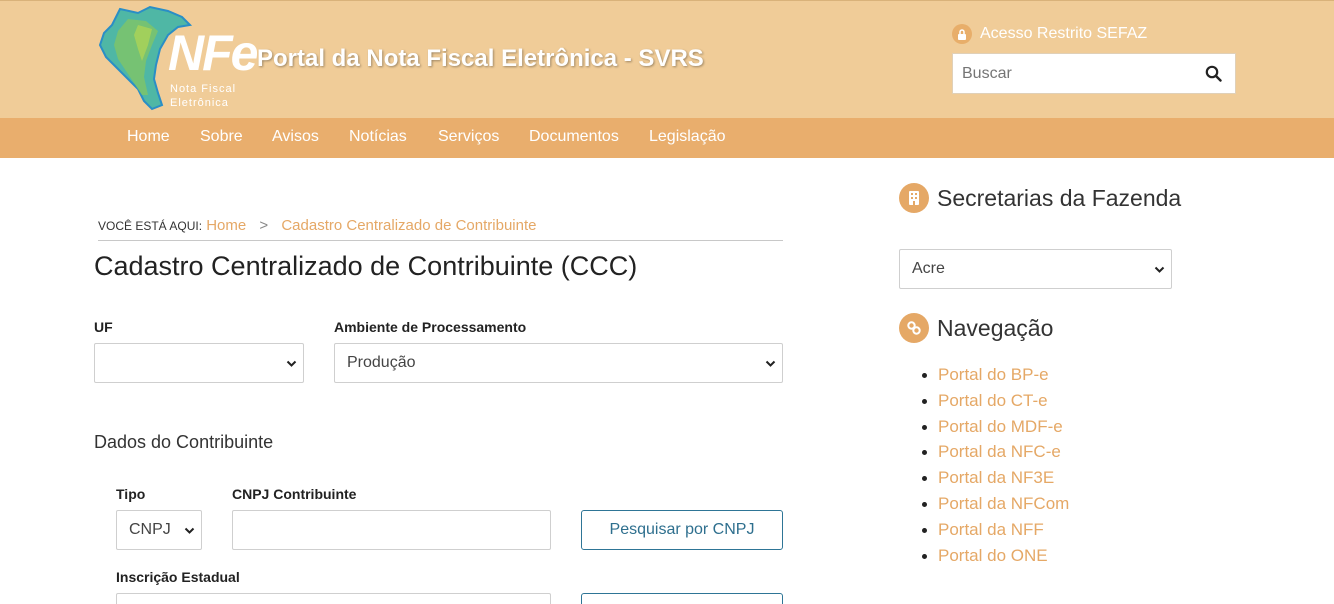  I want to click on navegacao-heading: Navegação, so click(976, 328).